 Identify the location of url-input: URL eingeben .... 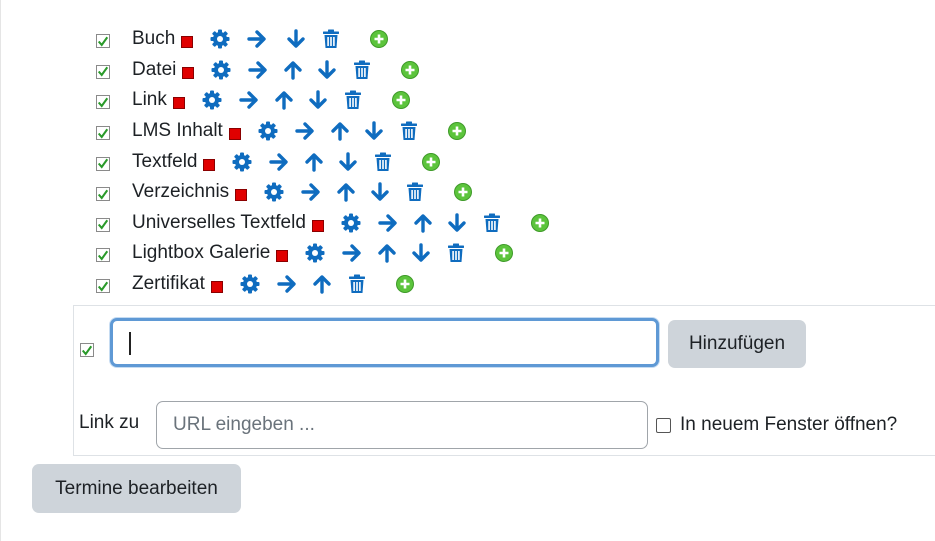
(402, 425).